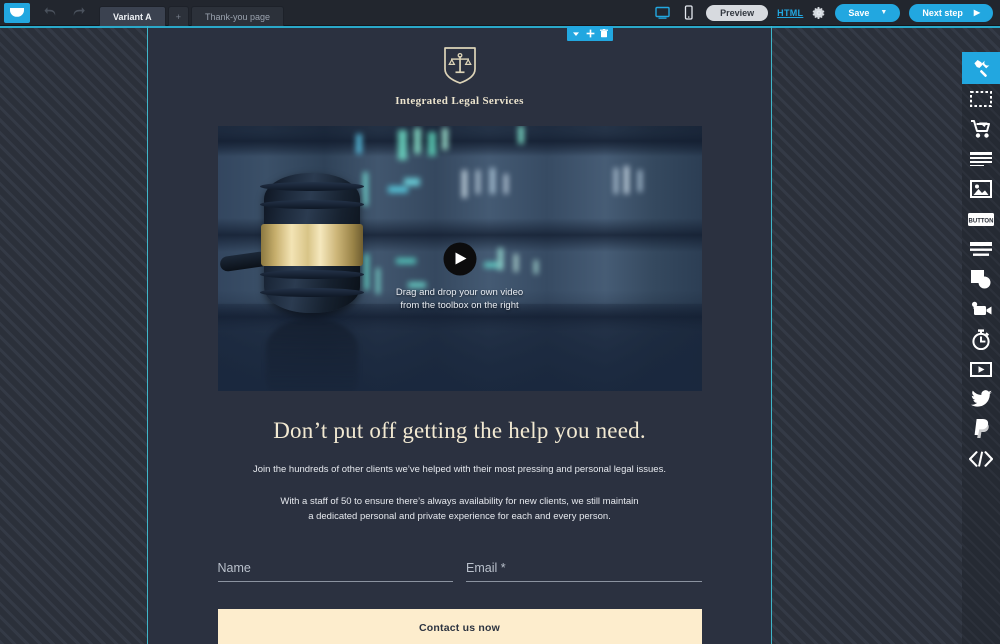 The image size is (1000, 644). I want to click on gear-icon, so click(819, 13).